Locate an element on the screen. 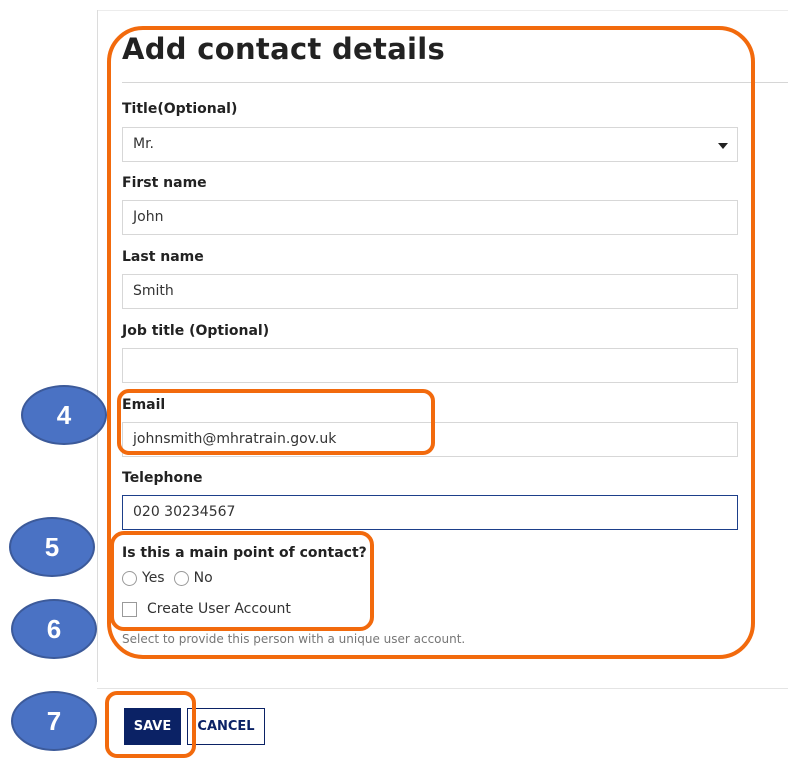 This screenshot has width=788, height=758. step-badge-7: 7 is located at coordinates (54, 721).